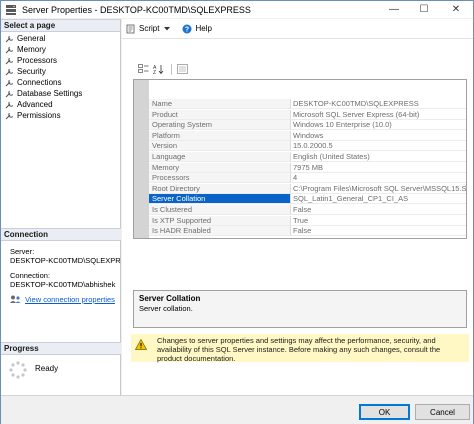 The image size is (474, 424). I want to click on script-label: Script, so click(149, 28).